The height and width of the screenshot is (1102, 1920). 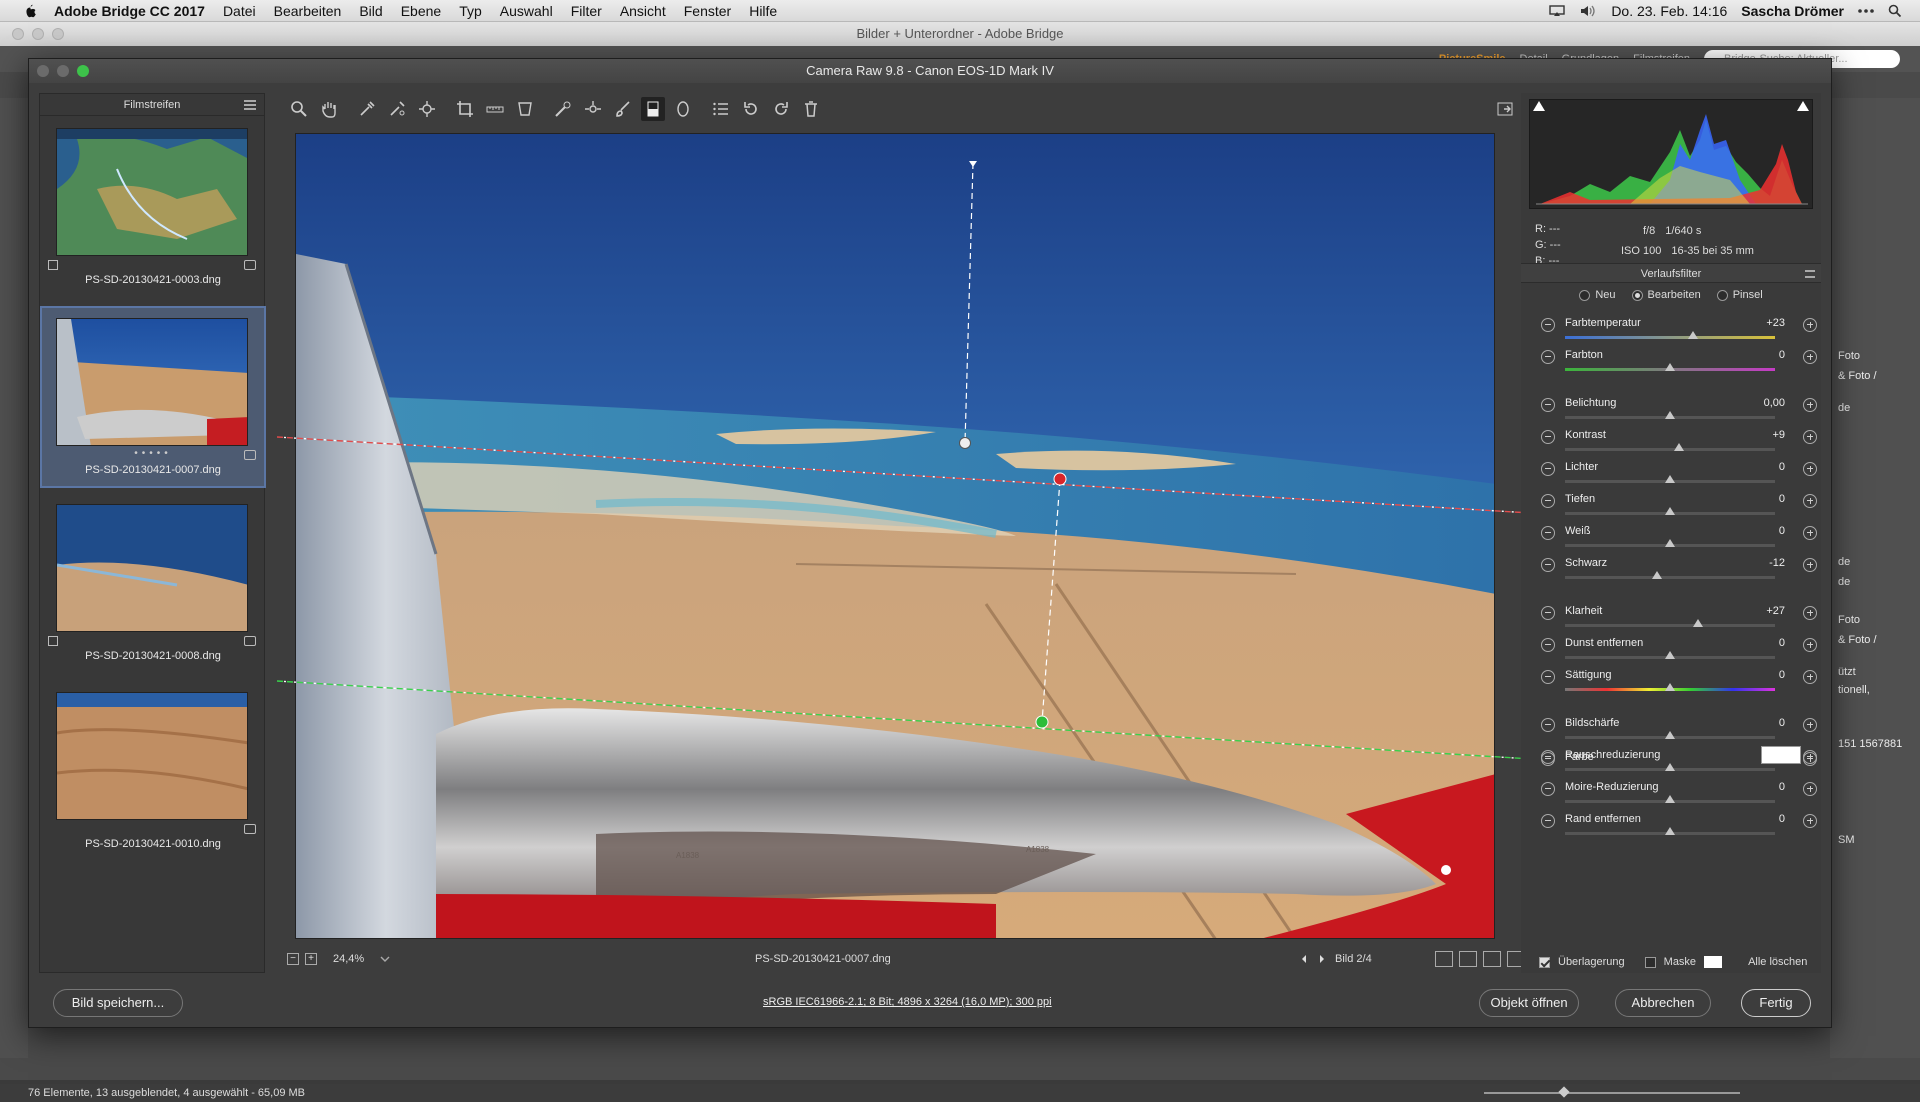 I want to click on bridge-close-button, so click(x=18, y=34).